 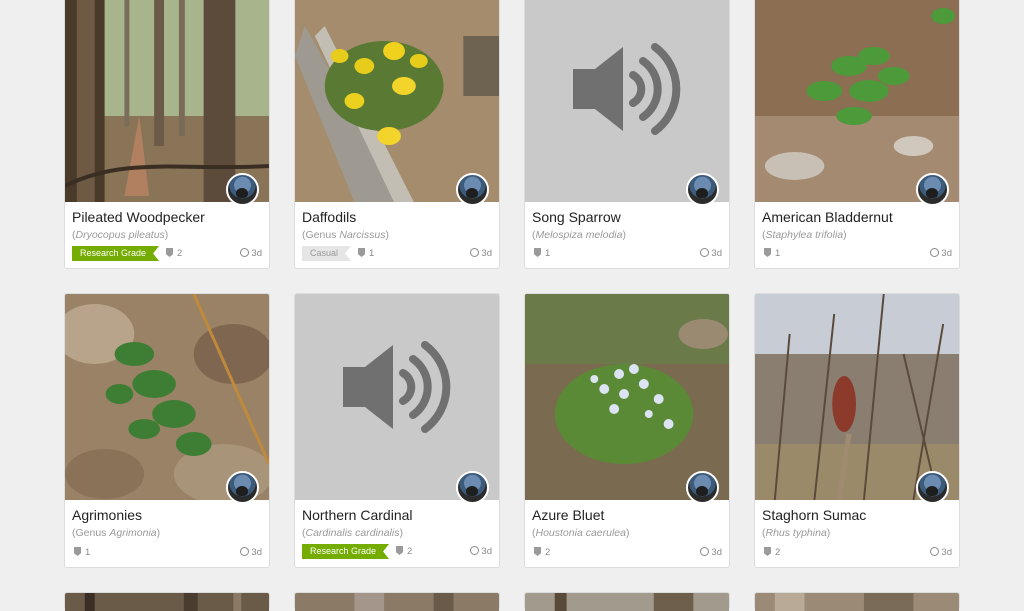 I want to click on observation-card: Agrimonies (Genus Agrimonia) 1 3d, so click(x=167, y=430).